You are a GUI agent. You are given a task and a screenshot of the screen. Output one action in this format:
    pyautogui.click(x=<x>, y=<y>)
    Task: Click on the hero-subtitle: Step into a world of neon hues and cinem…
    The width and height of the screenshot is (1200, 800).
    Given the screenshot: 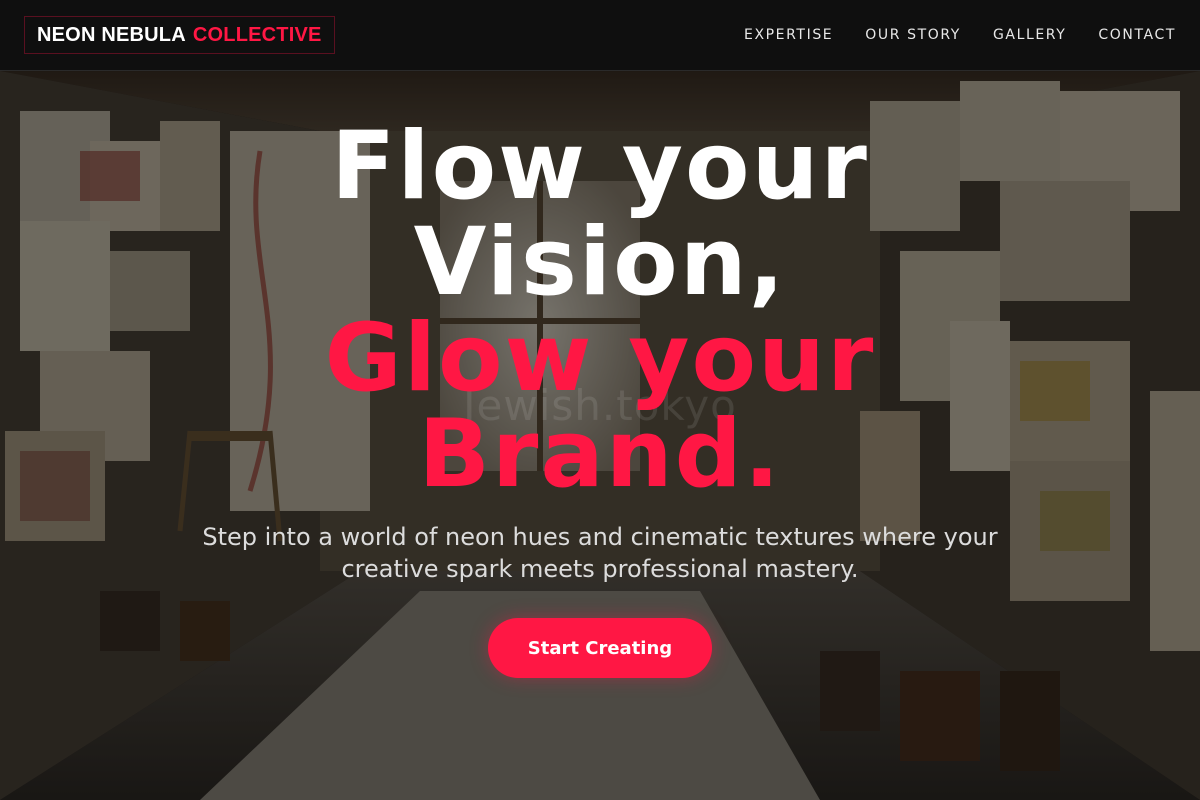 What is the action you would take?
    pyautogui.click(x=600, y=553)
    